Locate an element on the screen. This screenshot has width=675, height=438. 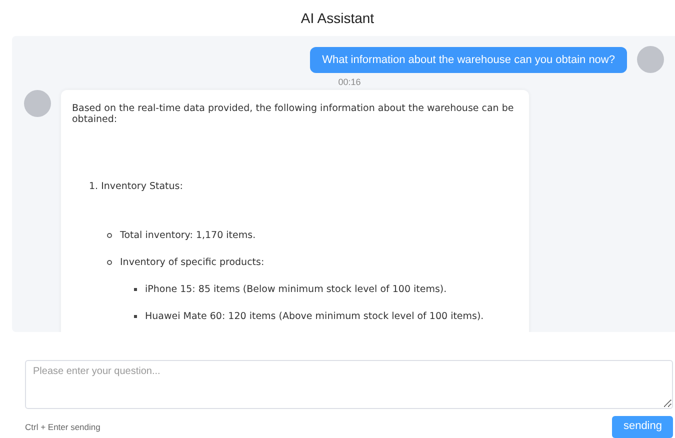
reply-text: Based on the real-time data provided, the following information about the warehouse can be obtained: is located at coordinates (293, 114).